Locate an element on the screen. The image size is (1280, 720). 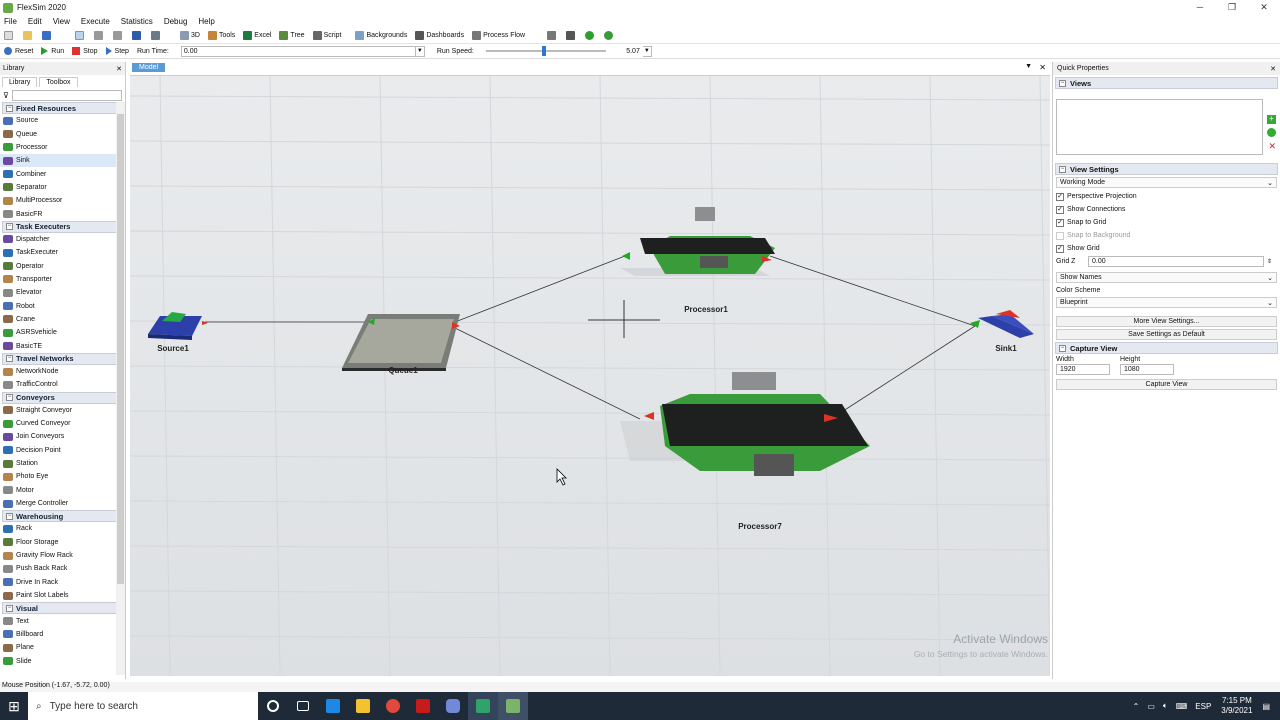
library-item-crane: Crane is located at coordinates (62, 319).